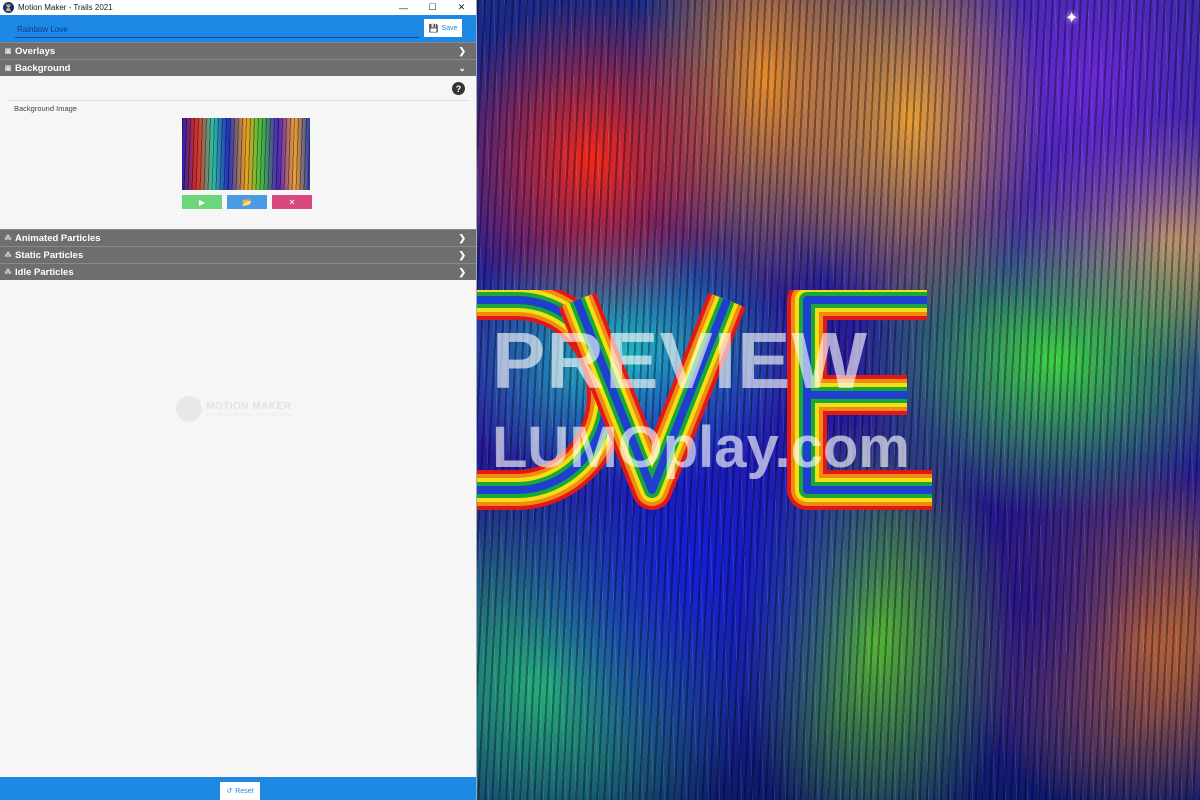 The width and height of the screenshot is (1200, 800). What do you see at coordinates (238, 237) in the screenshot?
I see `section-animated-particles: ⁂ Animated Particles ❯` at bounding box center [238, 237].